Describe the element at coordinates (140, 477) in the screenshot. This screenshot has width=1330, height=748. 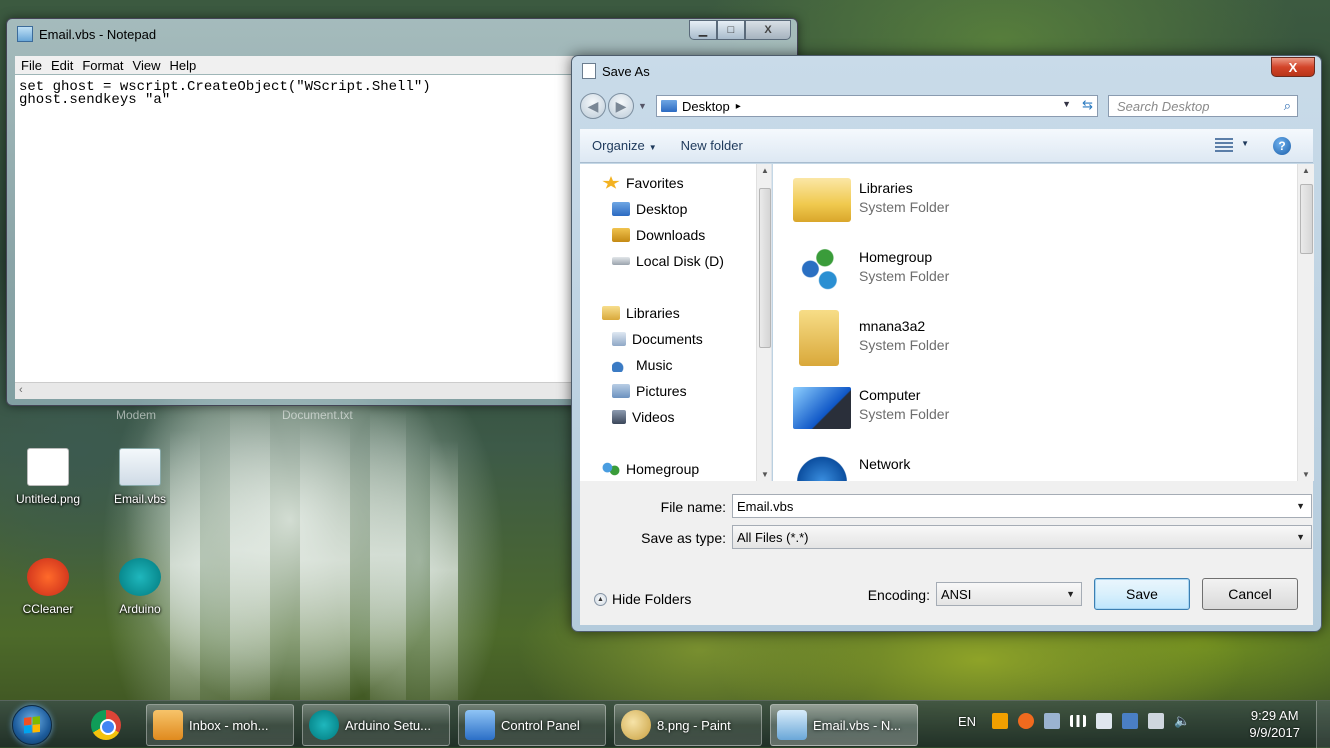
I see `desktop-icon-email-vbs: Email.vbs` at that location.